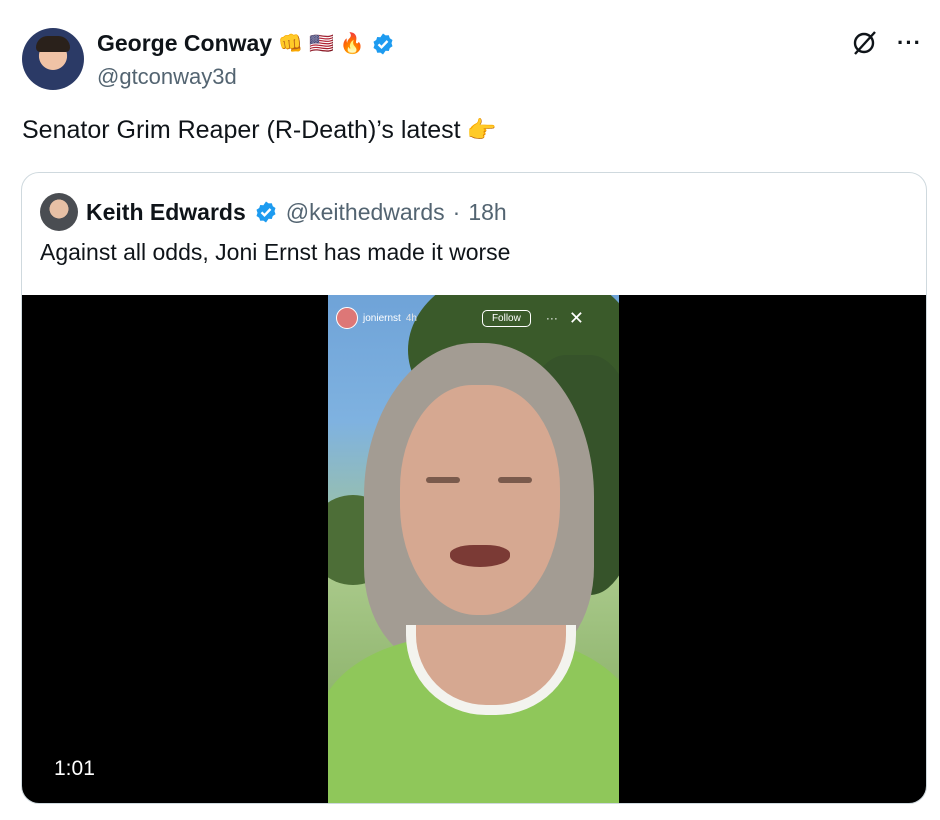 The width and height of the screenshot is (940, 820). What do you see at coordinates (864, 43) in the screenshot?
I see `grok-icon` at bounding box center [864, 43].